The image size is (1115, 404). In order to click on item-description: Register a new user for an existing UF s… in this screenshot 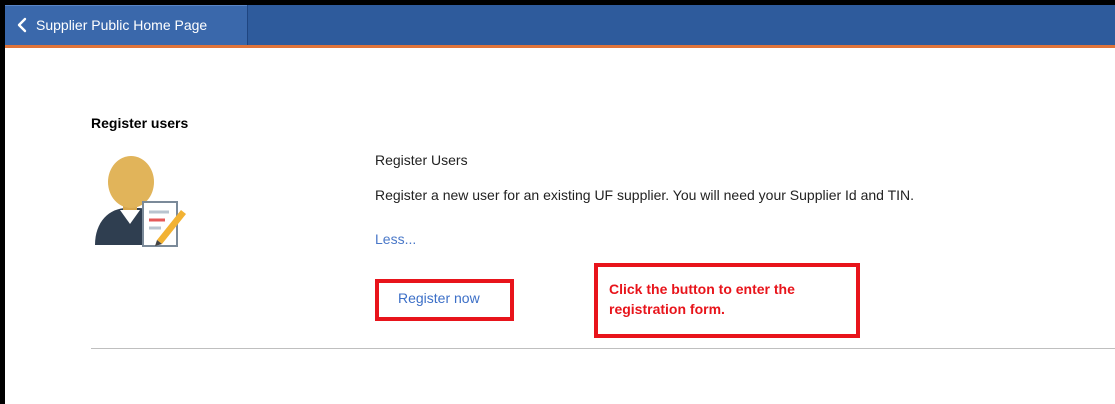, I will do `click(645, 195)`.